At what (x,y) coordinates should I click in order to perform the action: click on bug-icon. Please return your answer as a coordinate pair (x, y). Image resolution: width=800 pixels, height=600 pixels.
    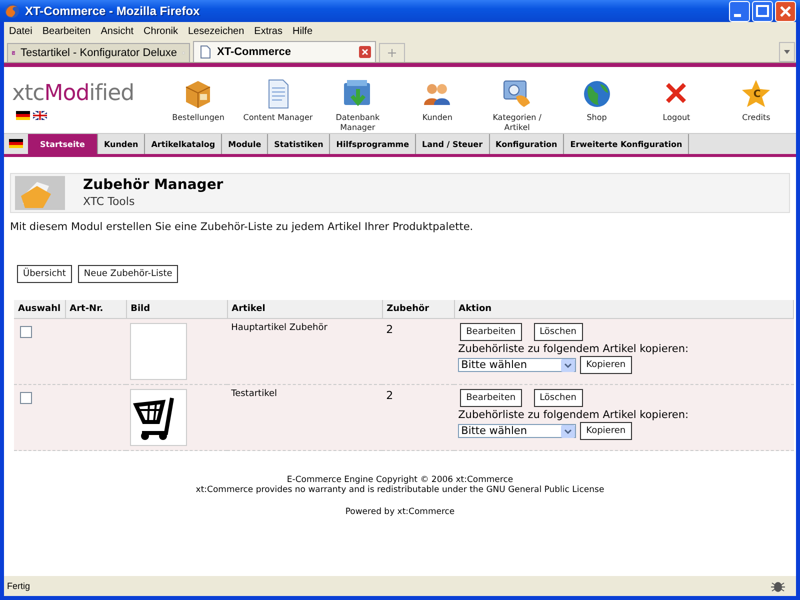
    Looking at the image, I should click on (778, 586).